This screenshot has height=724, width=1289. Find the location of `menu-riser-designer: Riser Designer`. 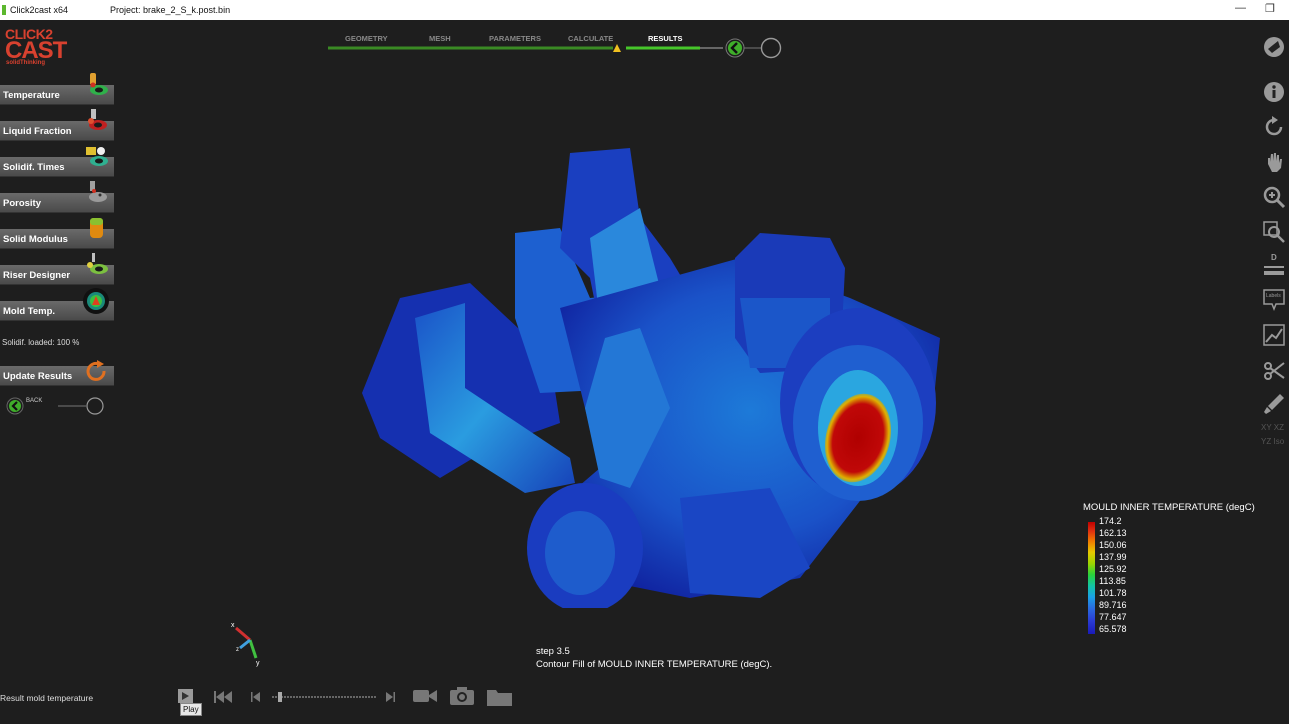

menu-riser-designer: Riser Designer is located at coordinates (57, 269).